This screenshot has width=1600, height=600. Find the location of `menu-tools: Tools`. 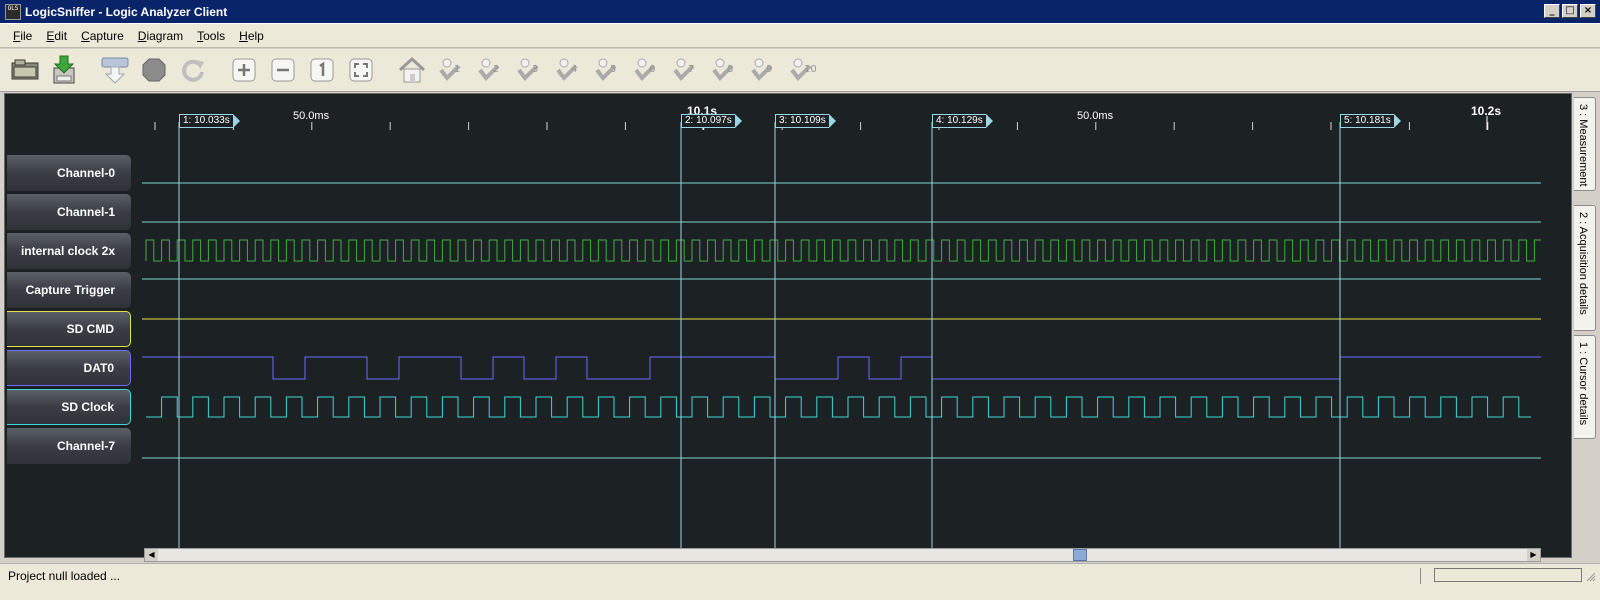

menu-tools: Tools is located at coordinates (211, 36).